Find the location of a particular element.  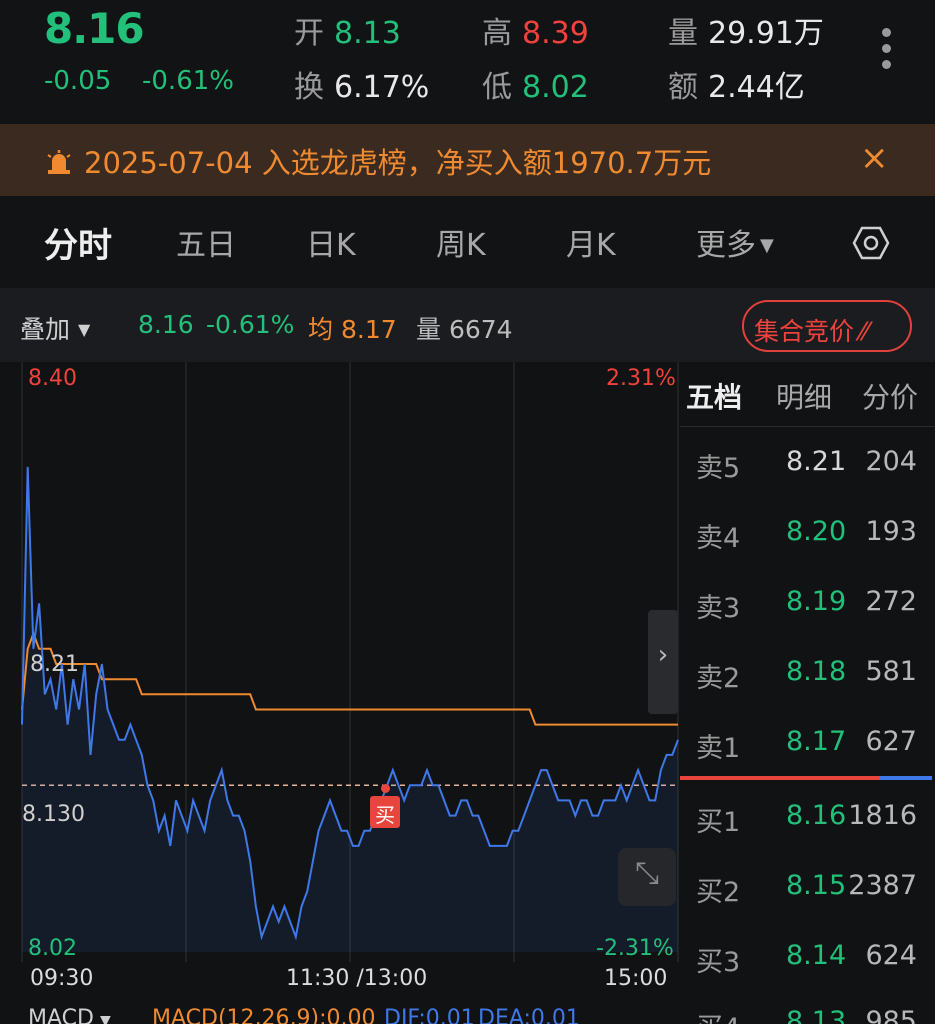

tab-five-levels: 五档 is located at coordinates (714, 396).